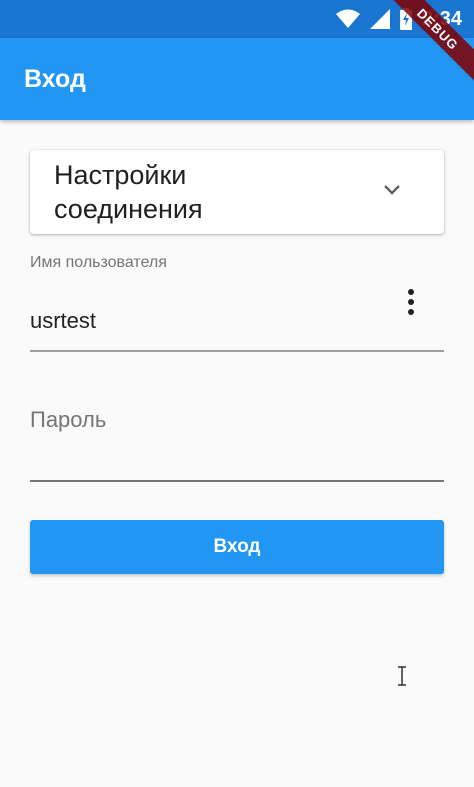 Image resolution: width=474 pixels, height=787 pixels. I want to click on username-label: Имя пользователя, so click(98, 262).